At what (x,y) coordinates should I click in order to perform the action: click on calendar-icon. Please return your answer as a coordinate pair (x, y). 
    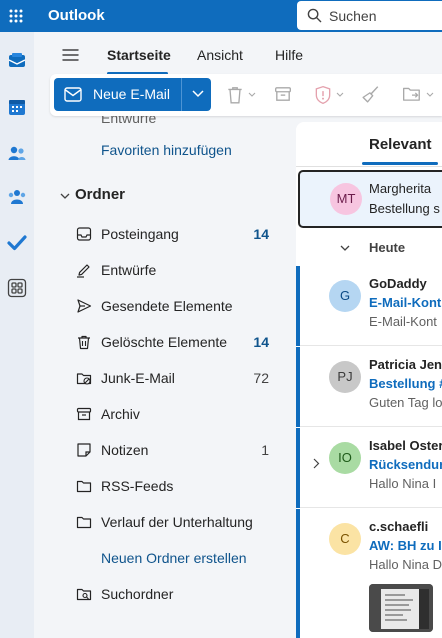
    Looking at the image, I should click on (17, 107).